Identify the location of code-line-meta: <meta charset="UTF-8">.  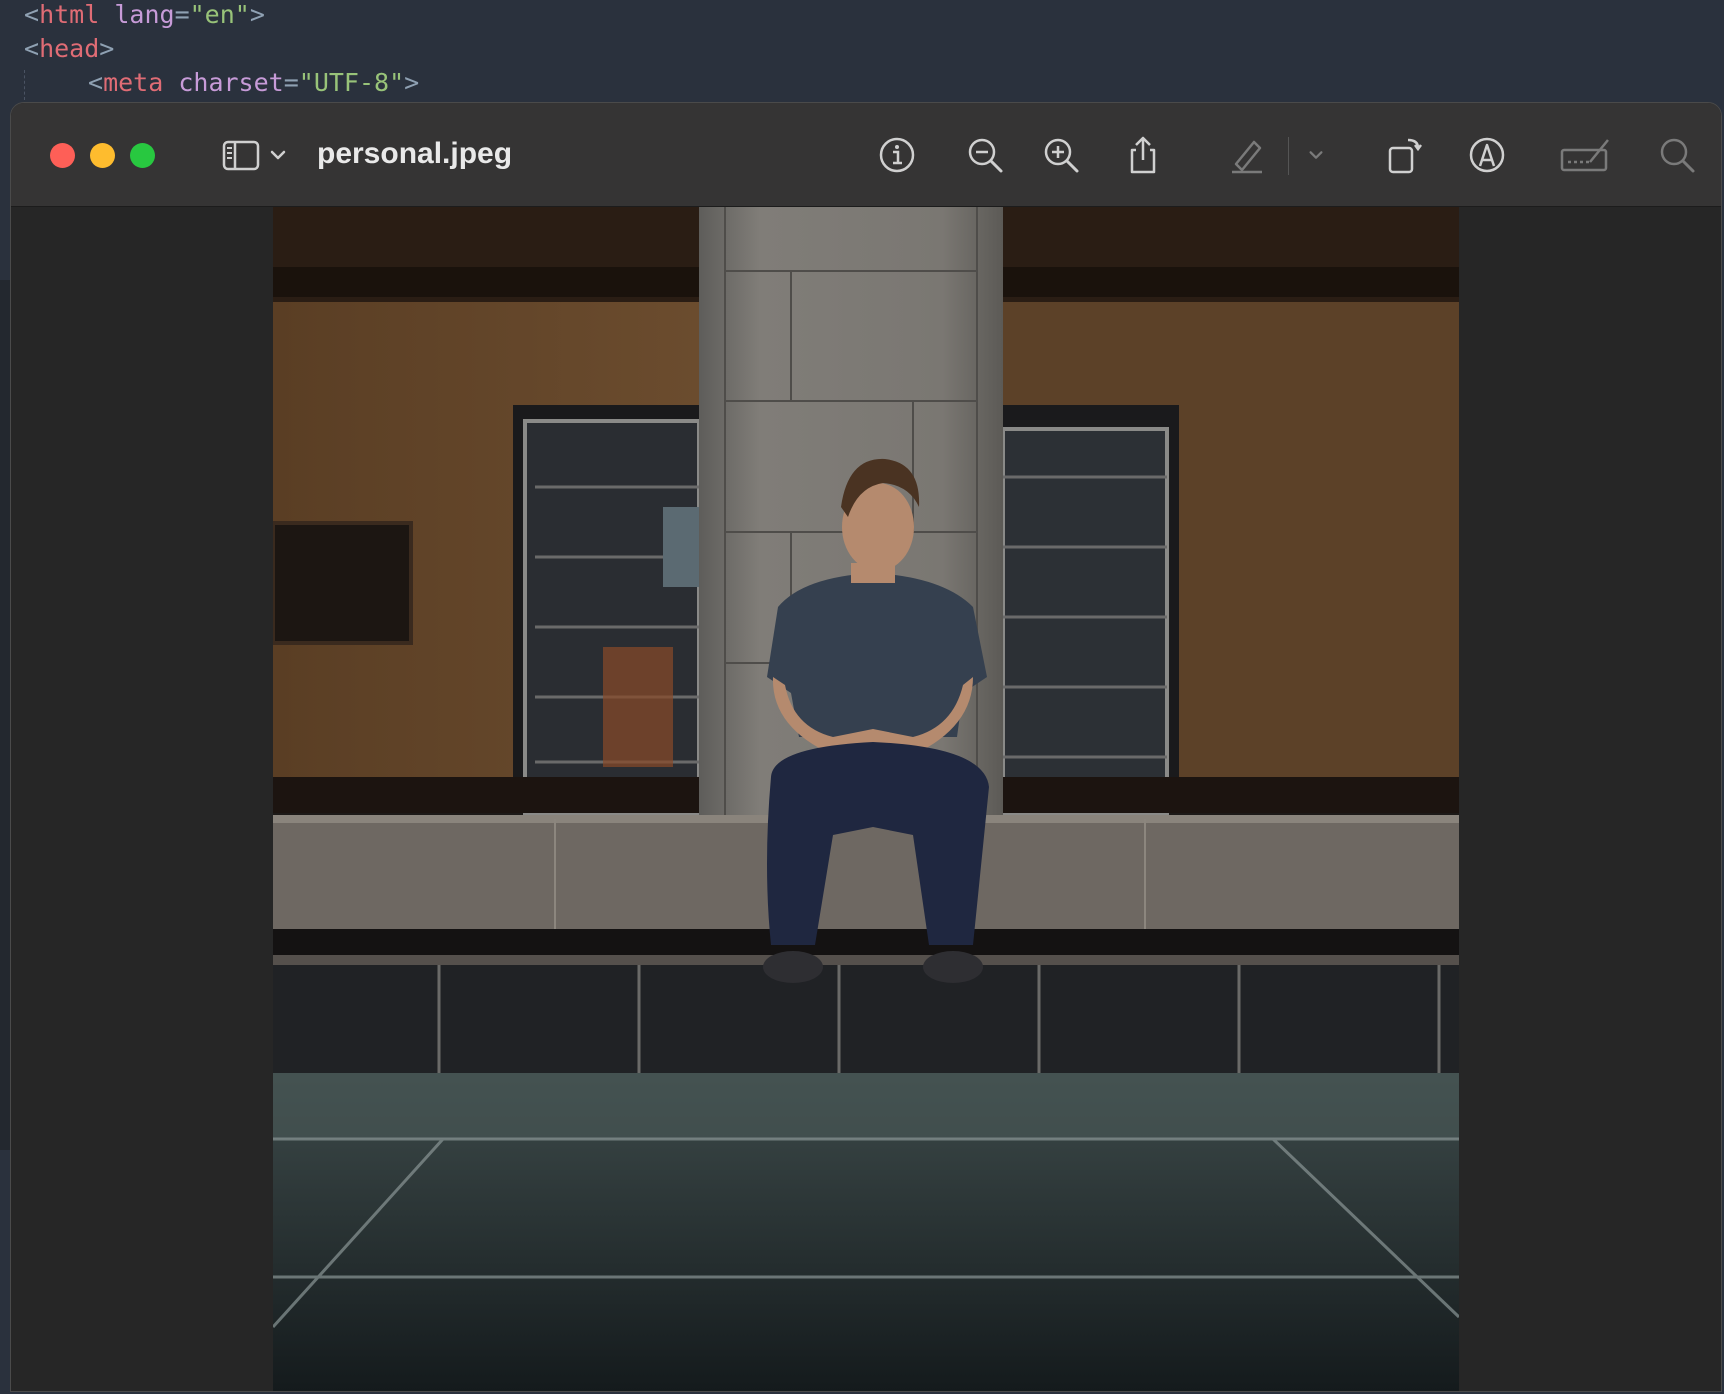
(253, 82).